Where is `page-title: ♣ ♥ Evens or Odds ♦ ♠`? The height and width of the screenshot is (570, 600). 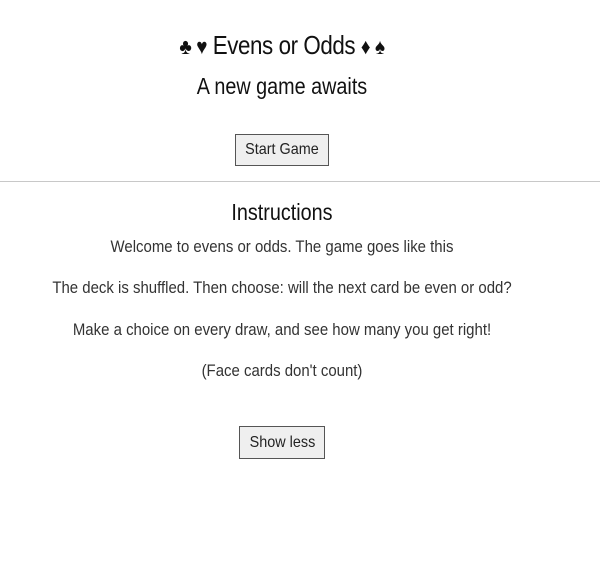
page-title: ♣ ♥ Evens or Odds ♦ ♠ is located at coordinates (281, 46).